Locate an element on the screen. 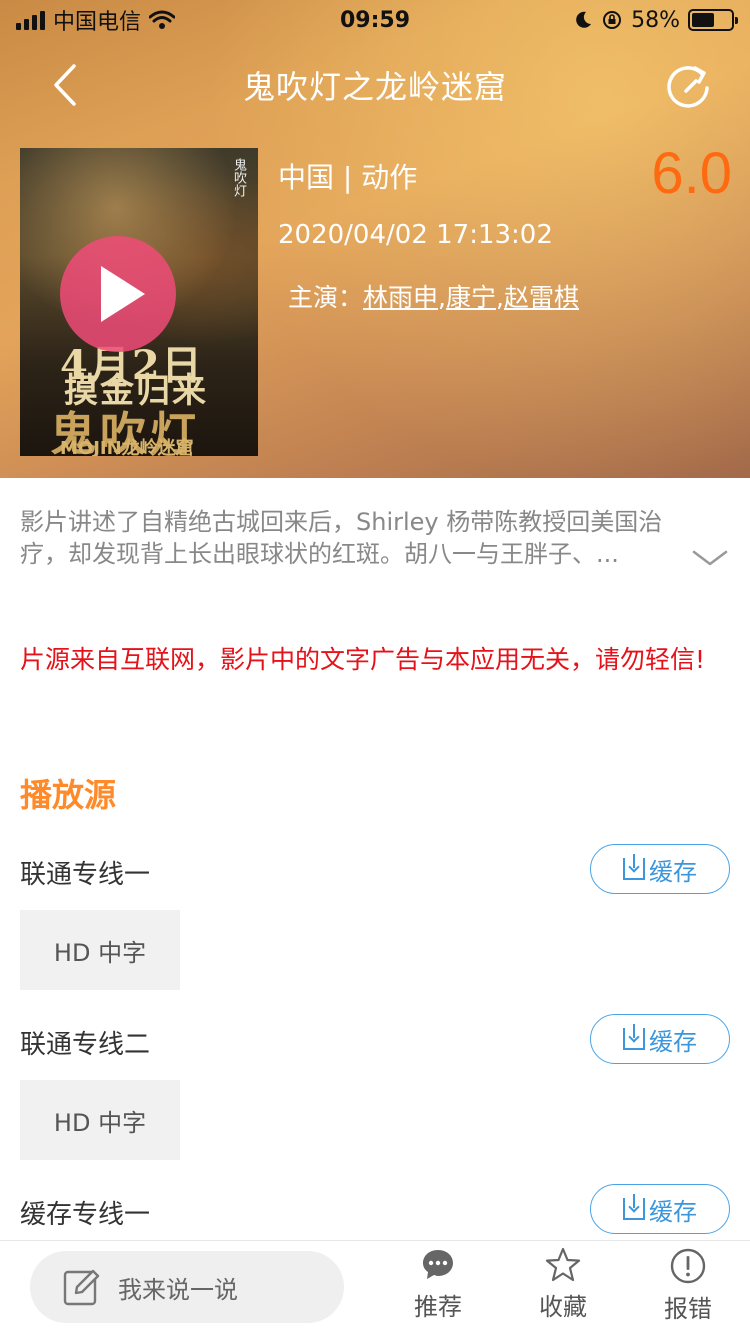  battery-percent: 58% is located at coordinates (655, 20).